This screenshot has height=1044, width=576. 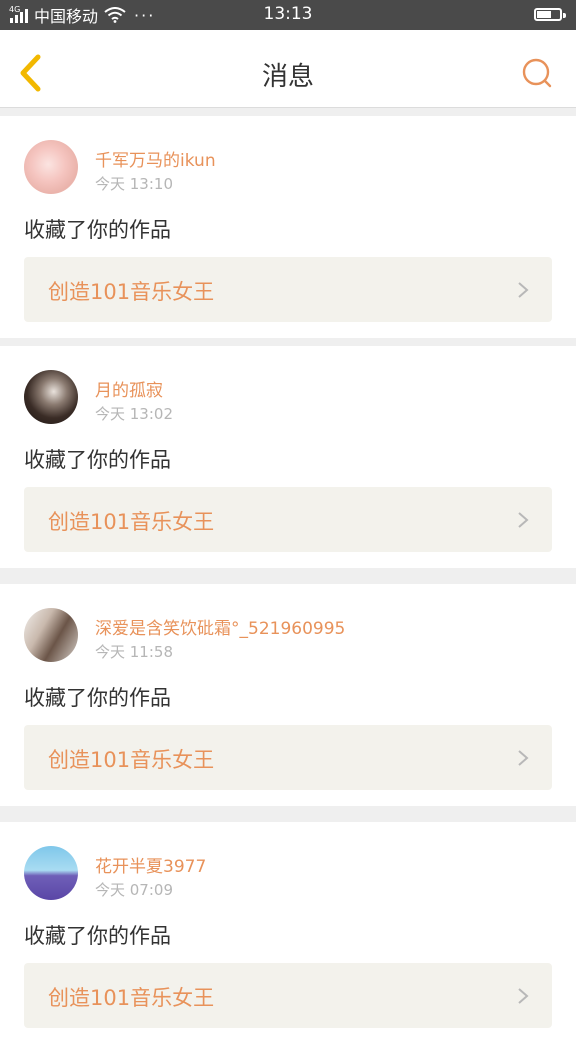 I want to click on user-name: 深爱是含笑饮砒霜°_521960995, so click(x=220, y=626).